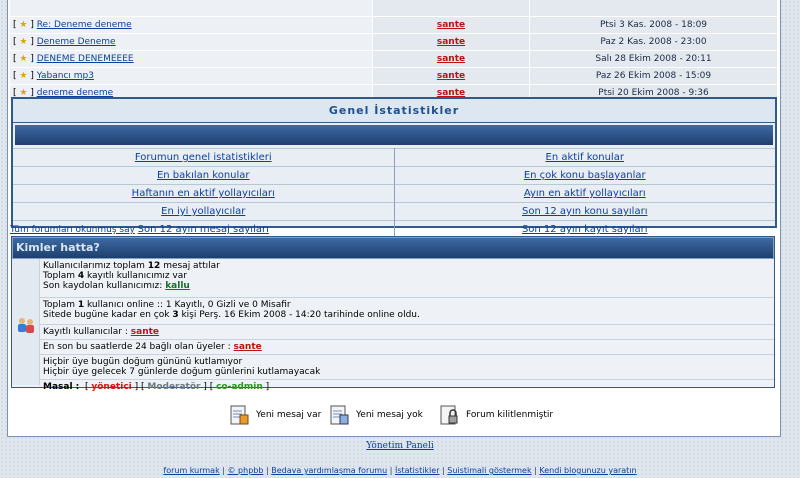 The height and width of the screenshot is (478, 800). I want to click on mark-all-read-link: Tüm forumları okunmuş say, so click(72, 230).